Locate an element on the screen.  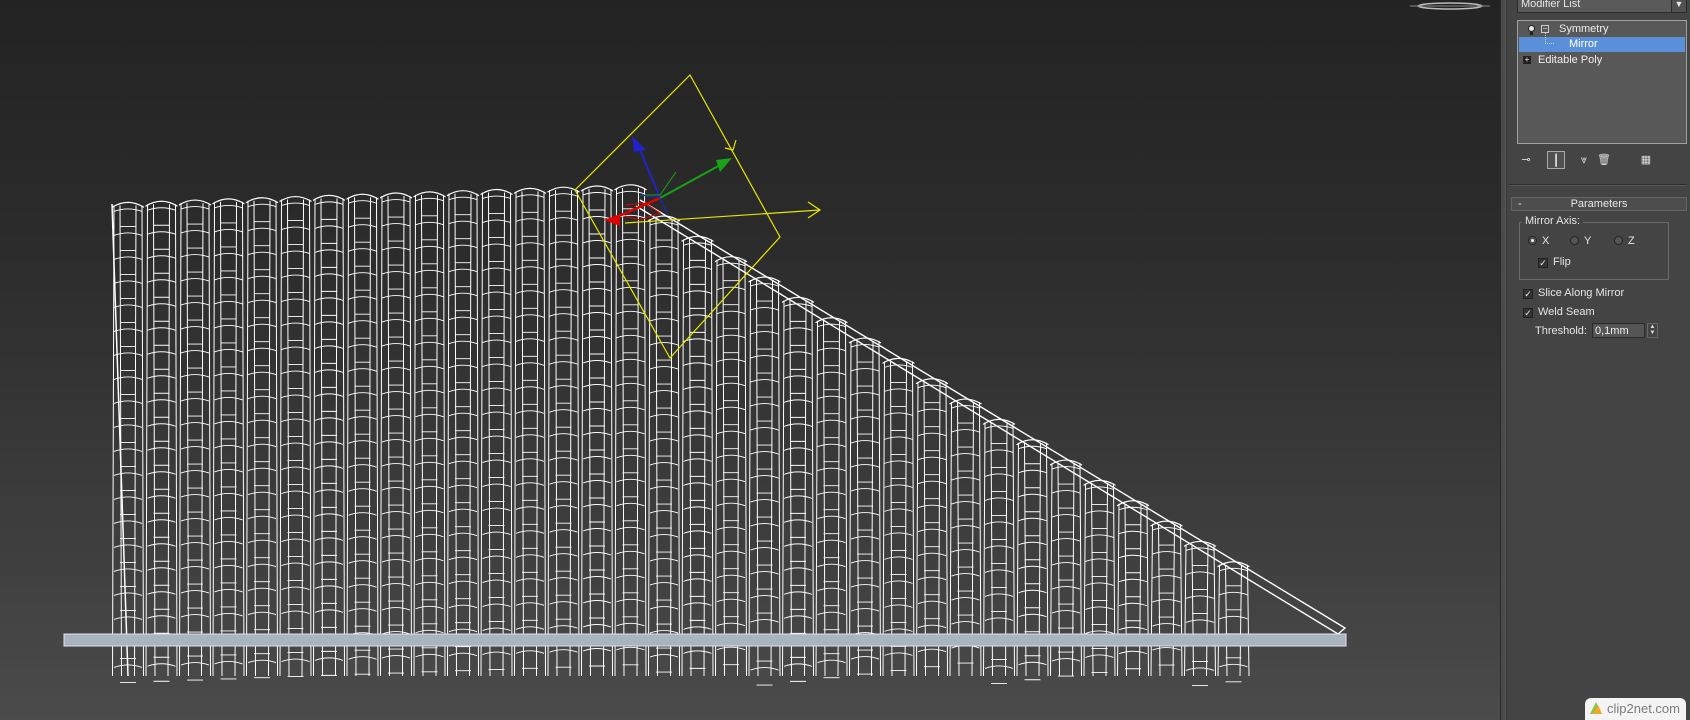
axis-y-radio: Y is located at coordinates (1580, 241).